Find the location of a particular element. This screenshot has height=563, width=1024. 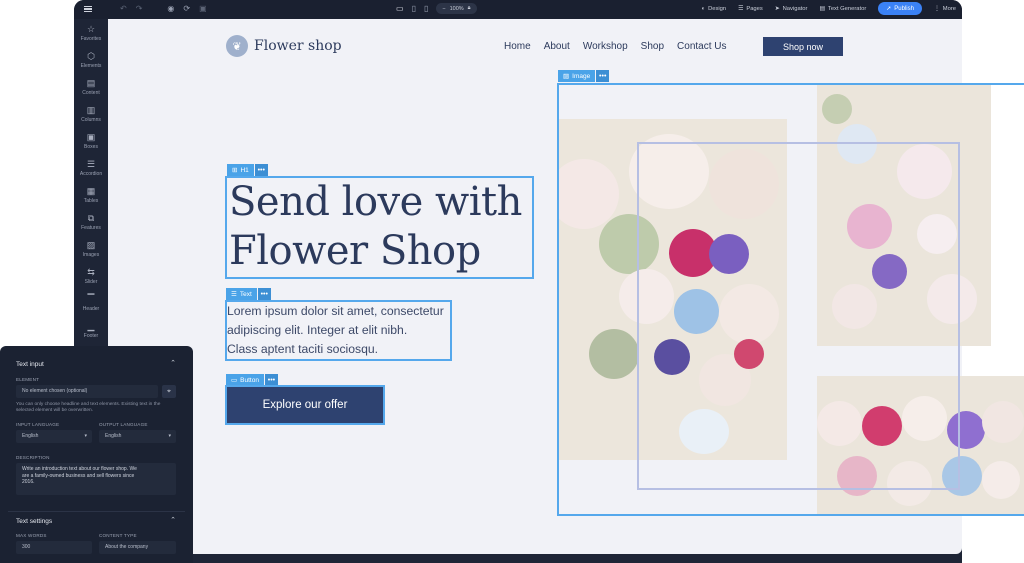

boxes-icon: ▣ is located at coordinates (91, 136).